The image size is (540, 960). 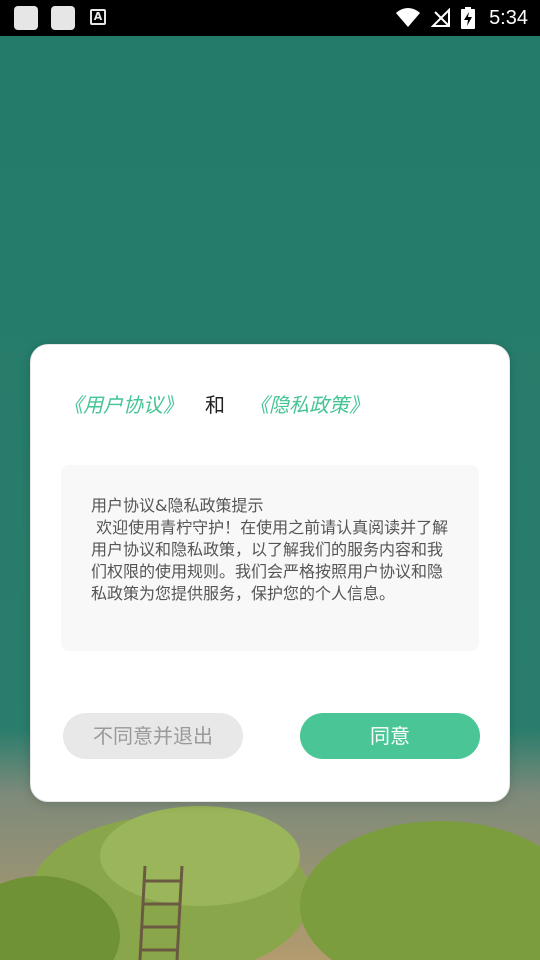 I want to click on agree-button: 同意, so click(x=390, y=736).